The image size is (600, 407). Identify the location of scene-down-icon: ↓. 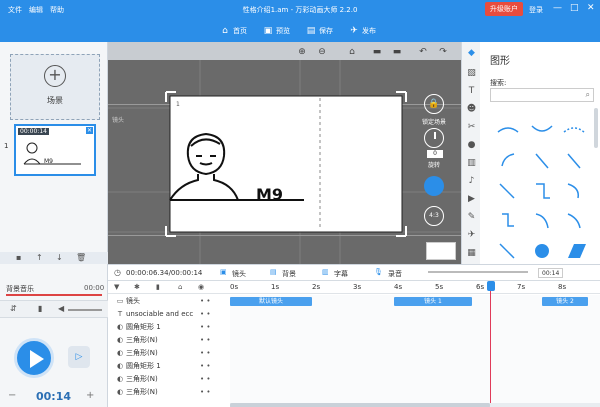
(59, 257).